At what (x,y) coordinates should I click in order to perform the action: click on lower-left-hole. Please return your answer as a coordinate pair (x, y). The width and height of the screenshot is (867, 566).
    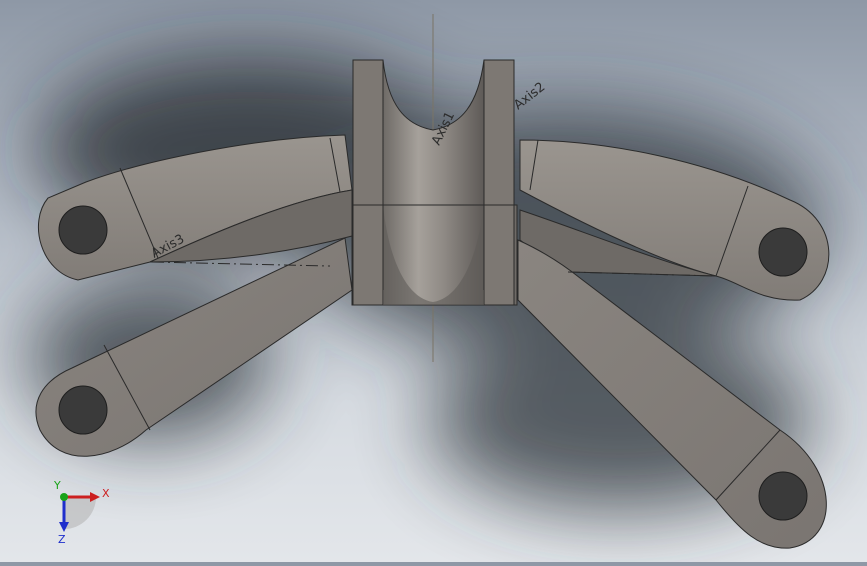
    Looking at the image, I should click on (83, 410).